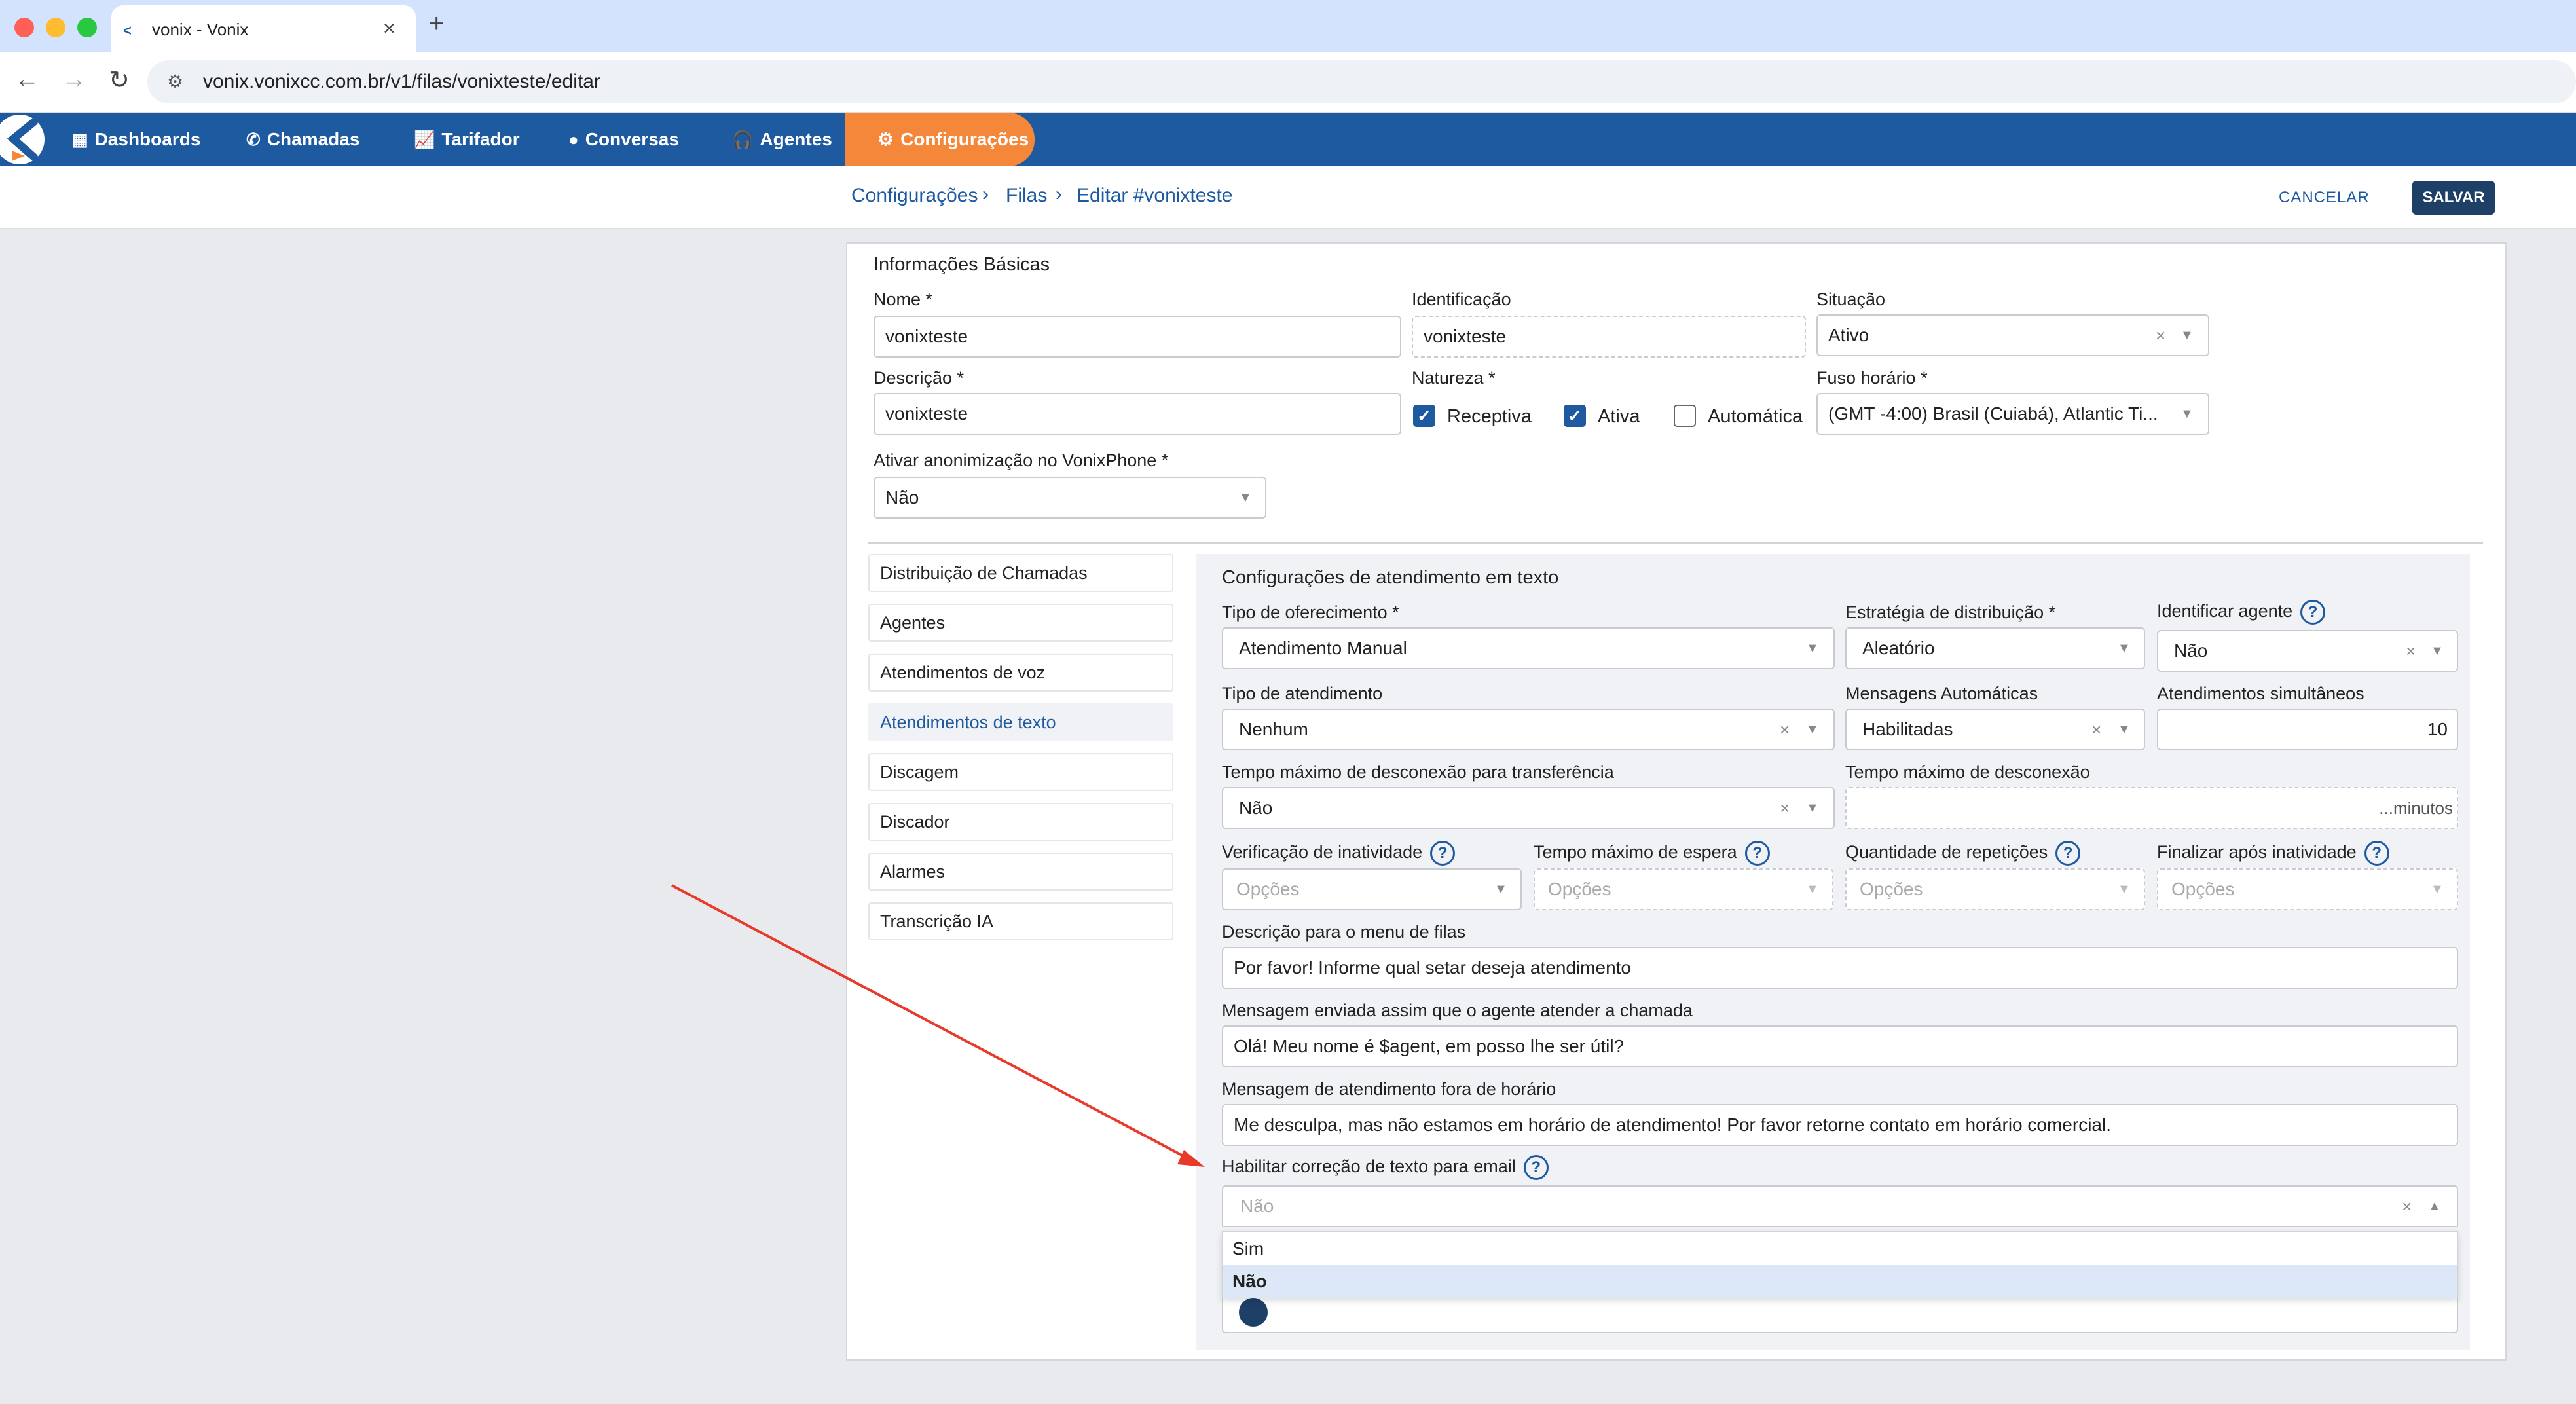  Describe the element at coordinates (2307, 651) in the screenshot. I see `identificar-select: Não × ▼` at that location.